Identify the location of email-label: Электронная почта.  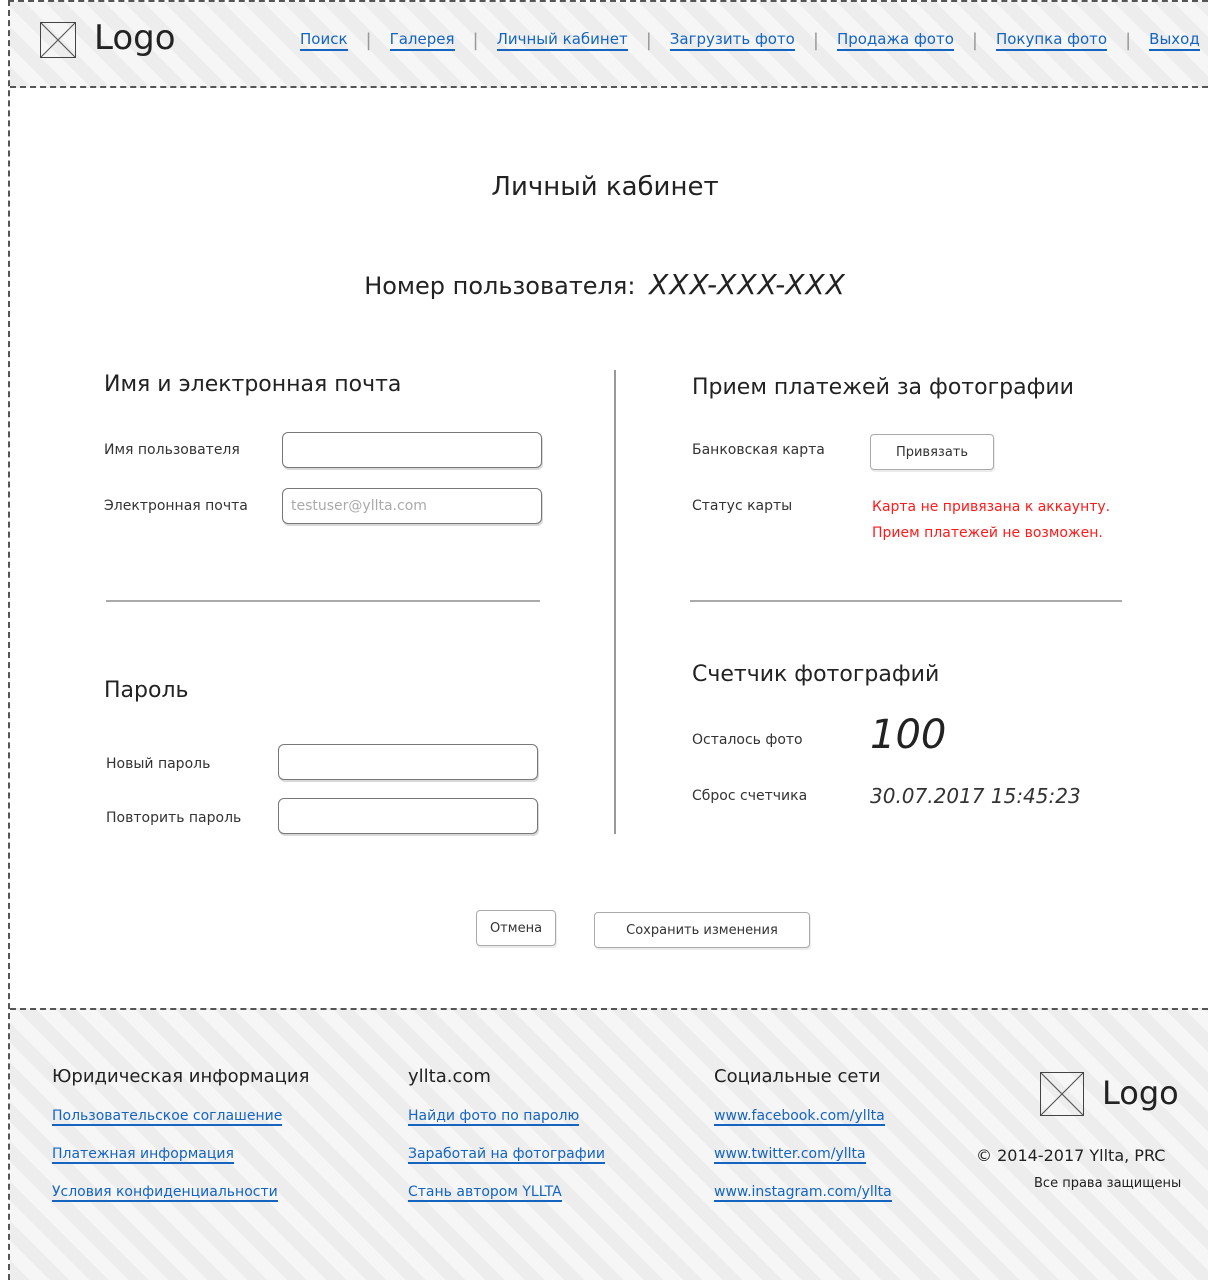
(176, 506).